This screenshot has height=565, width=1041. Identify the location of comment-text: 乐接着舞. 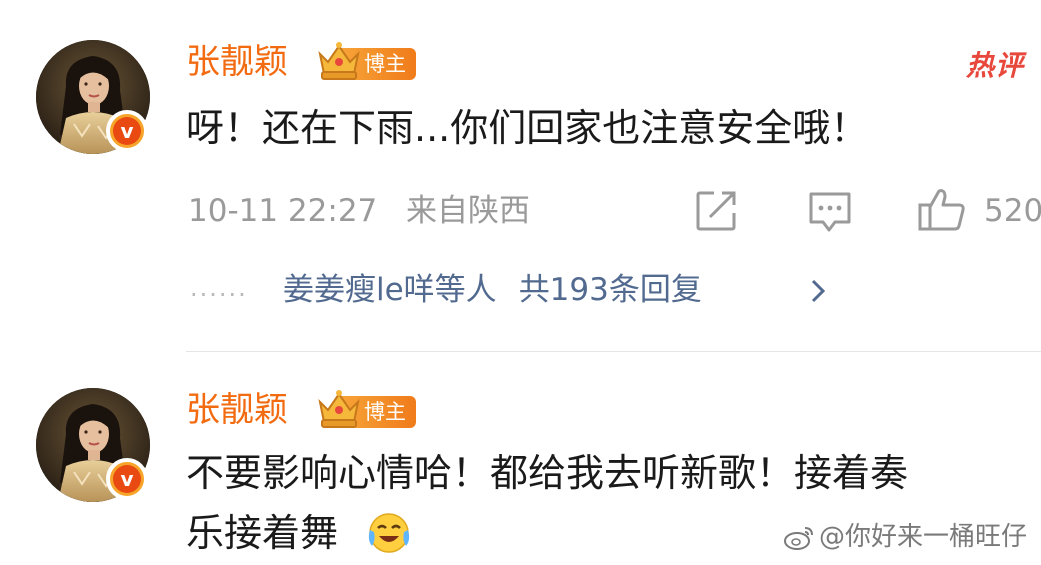
(262, 533).